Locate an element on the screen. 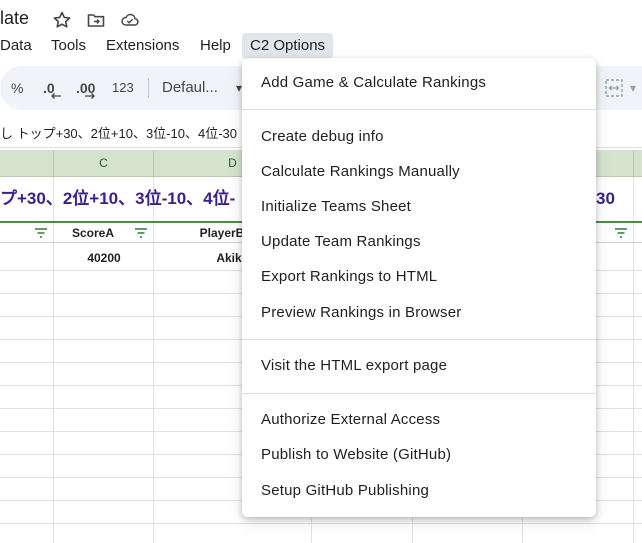 This screenshot has width=642, height=543. banner-text-right: 30 is located at coordinates (605, 198).